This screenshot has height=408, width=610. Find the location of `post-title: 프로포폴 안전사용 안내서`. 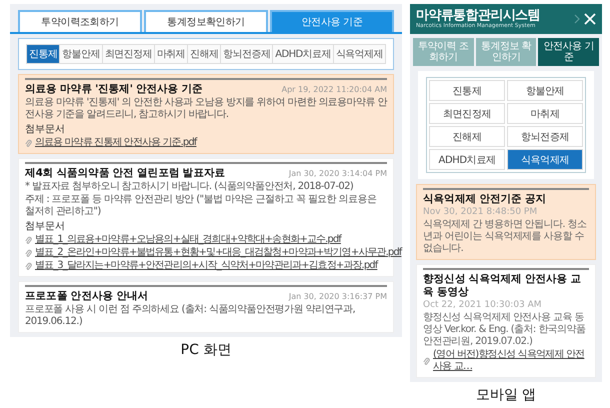

post-title: 프로포폴 안전사용 안내서 is located at coordinates (86, 296).